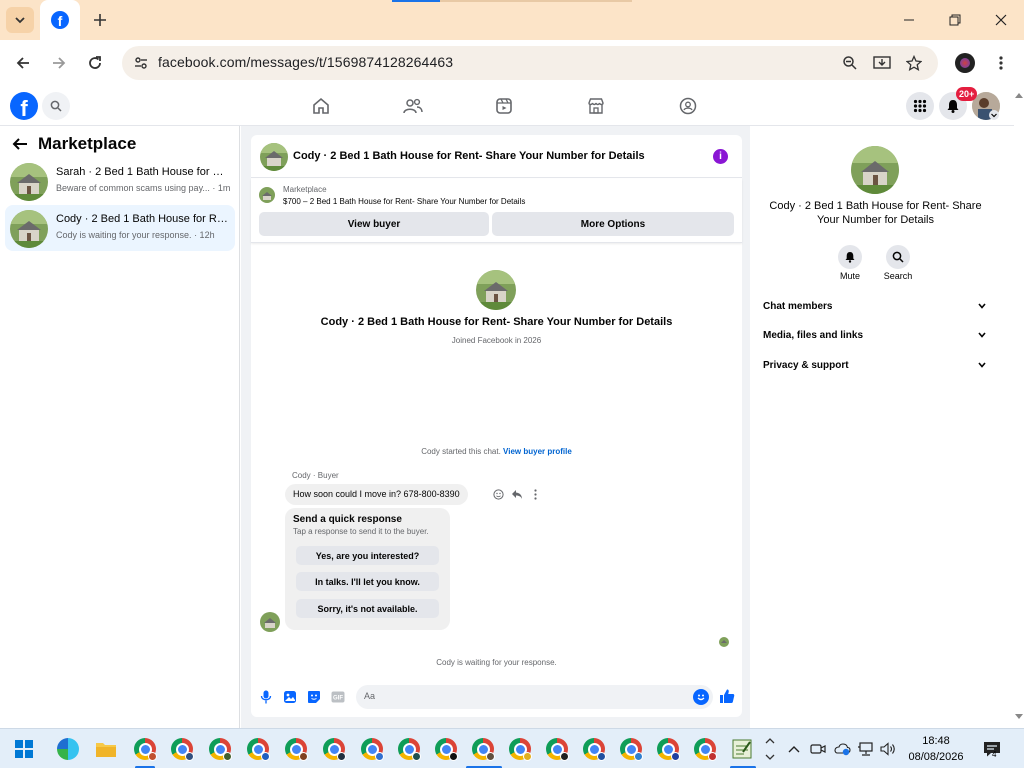  Describe the element at coordinates (727, 696) in the screenshot. I see `thumbs-up-icon` at that location.